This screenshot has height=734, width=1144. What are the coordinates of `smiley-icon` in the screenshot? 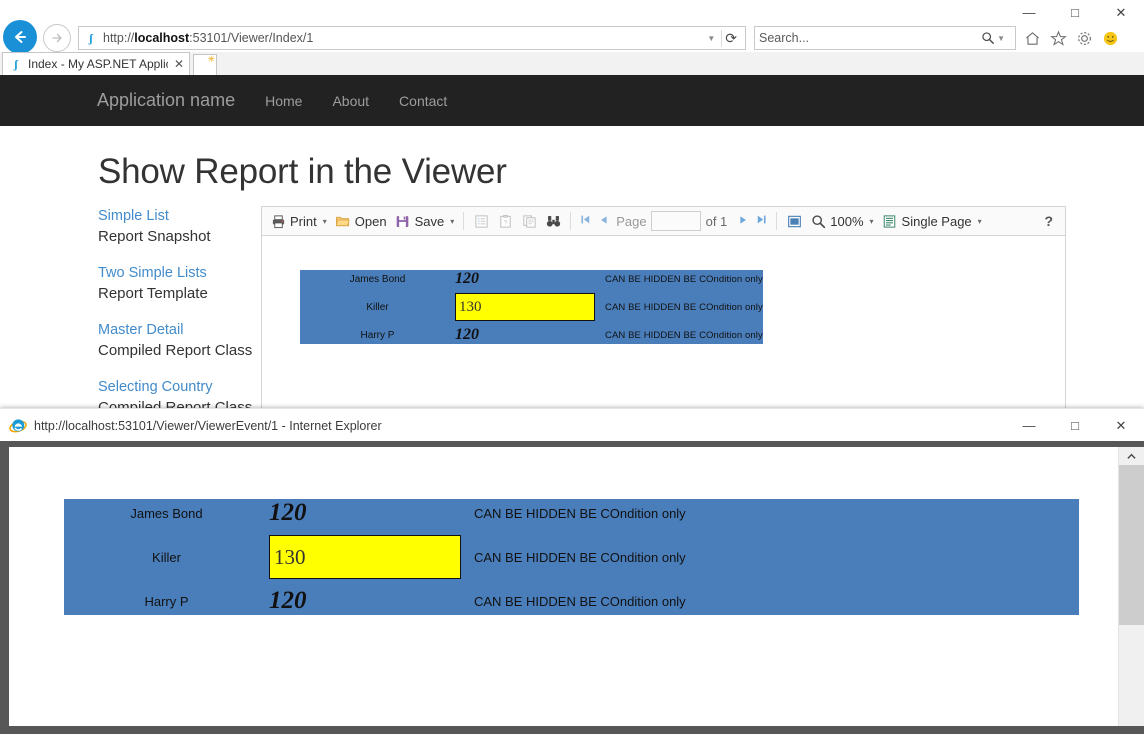 It's located at (1110, 38).